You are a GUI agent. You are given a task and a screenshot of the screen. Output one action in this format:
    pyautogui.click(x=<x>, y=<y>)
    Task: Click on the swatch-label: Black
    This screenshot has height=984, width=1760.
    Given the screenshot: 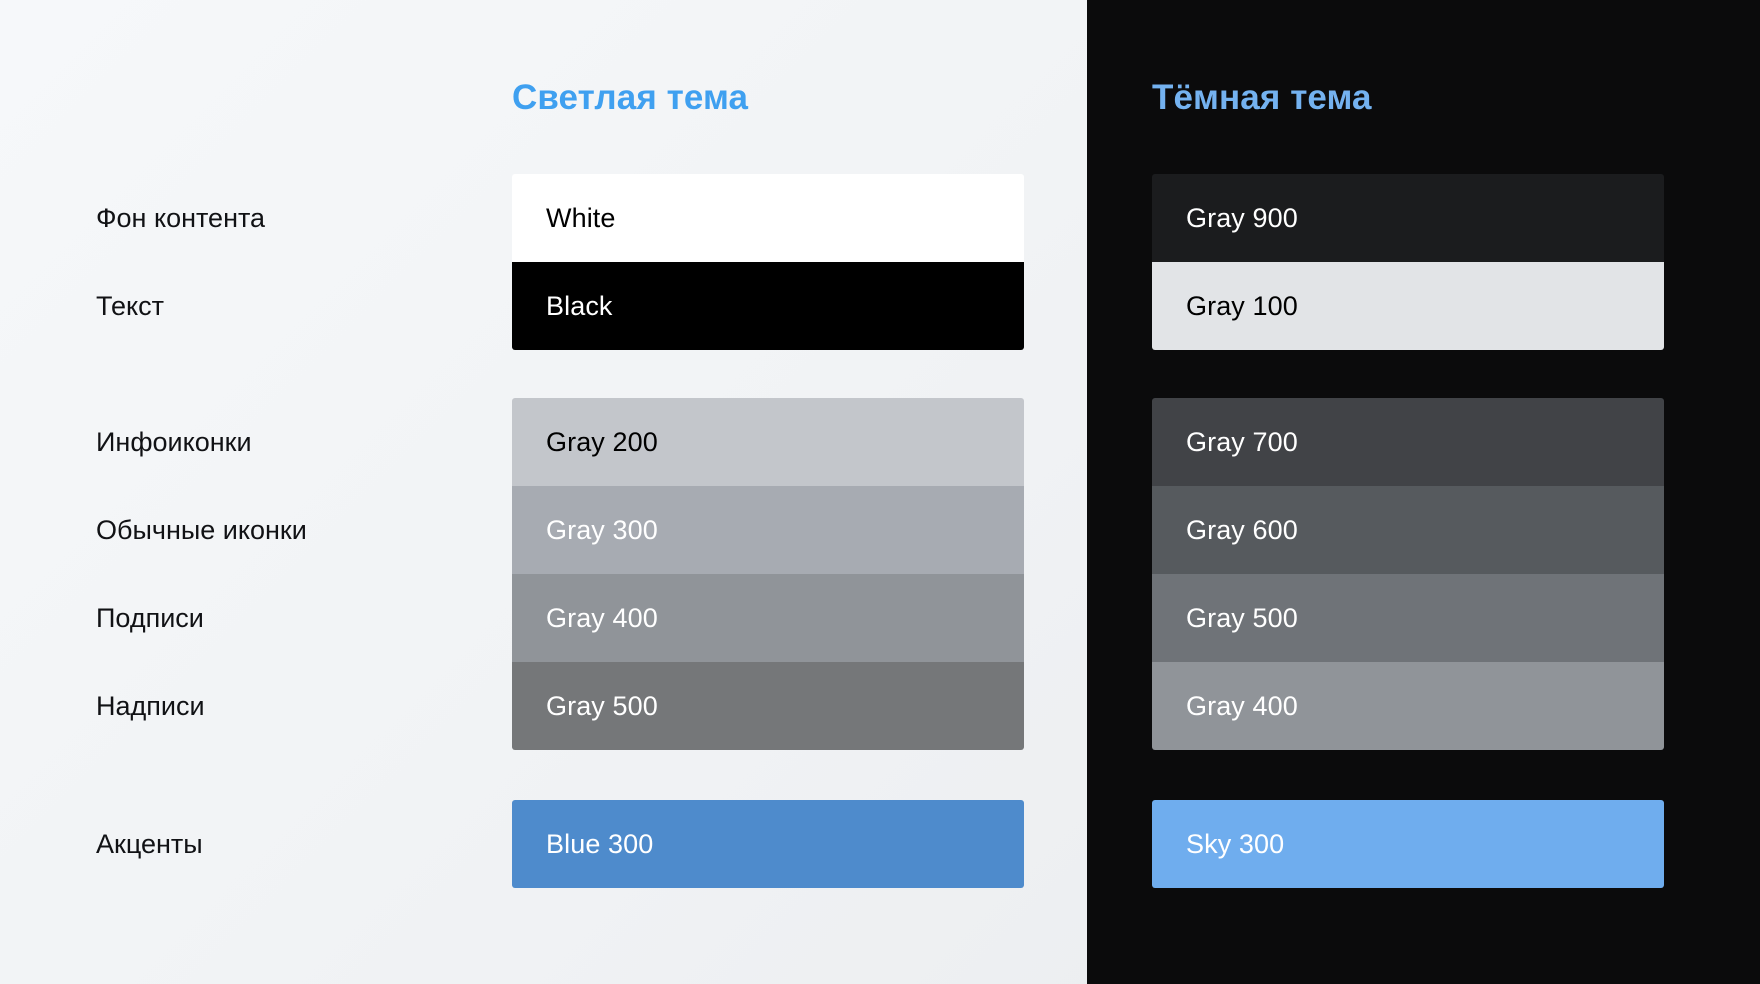 What is the action you would take?
    pyautogui.click(x=579, y=305)
    